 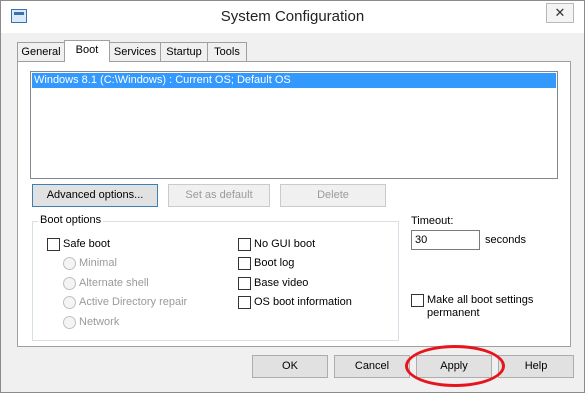 I want to click on base-video-label: Base video, so click(x=281, y=283).